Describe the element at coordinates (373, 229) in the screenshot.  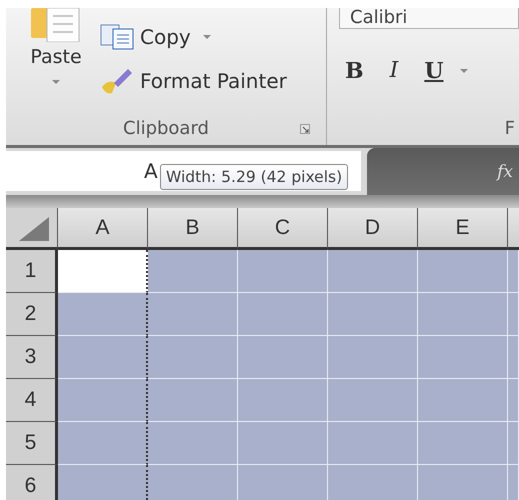
I see `column-header: D` at that location.